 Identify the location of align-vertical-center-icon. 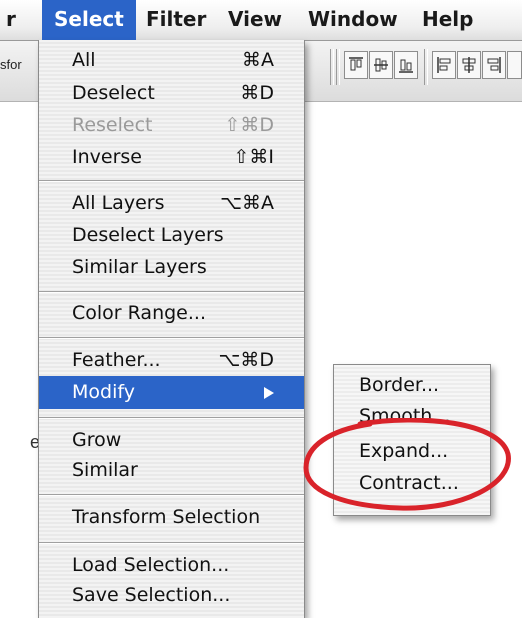
(381, 65).